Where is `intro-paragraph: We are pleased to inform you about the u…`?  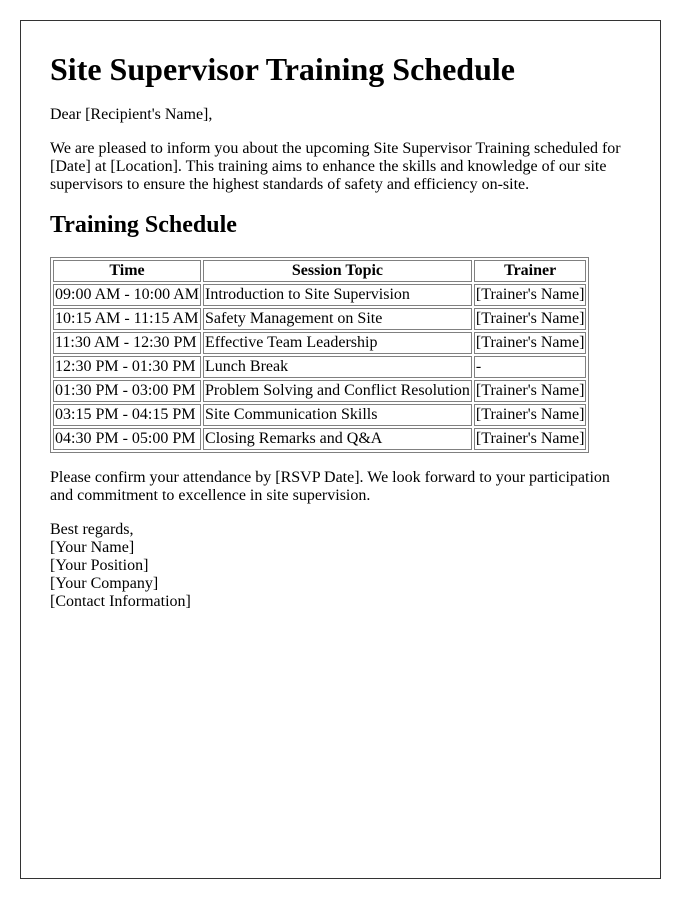 intro-paragraph: We are pleased to inform you about the u… is located at coordinates (335, 166).